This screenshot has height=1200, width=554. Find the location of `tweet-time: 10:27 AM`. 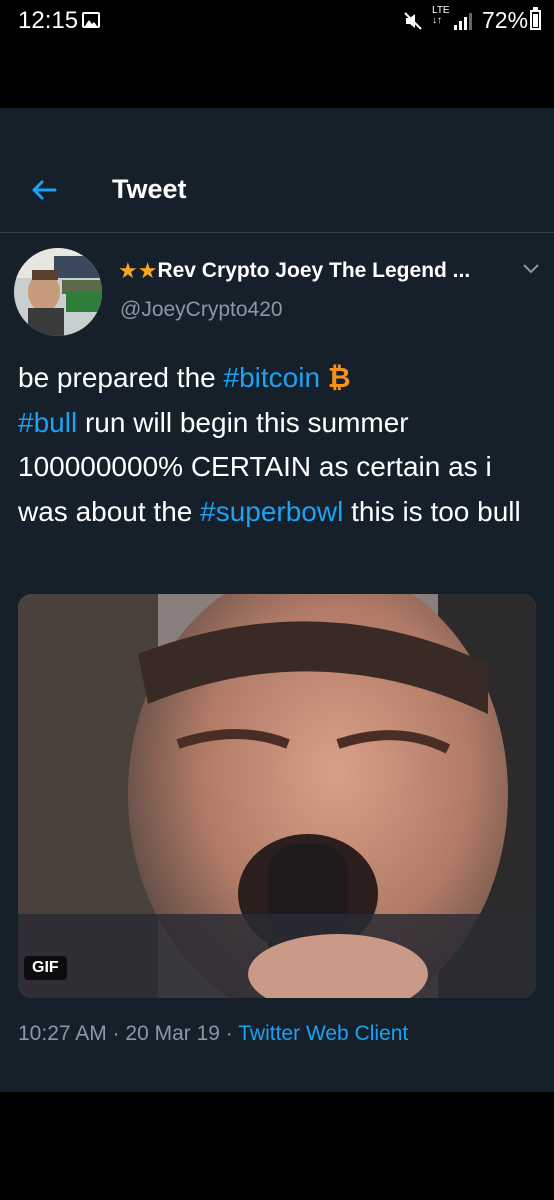

tweet-time: 10:27 AM is located at coordinates (62, 1033).